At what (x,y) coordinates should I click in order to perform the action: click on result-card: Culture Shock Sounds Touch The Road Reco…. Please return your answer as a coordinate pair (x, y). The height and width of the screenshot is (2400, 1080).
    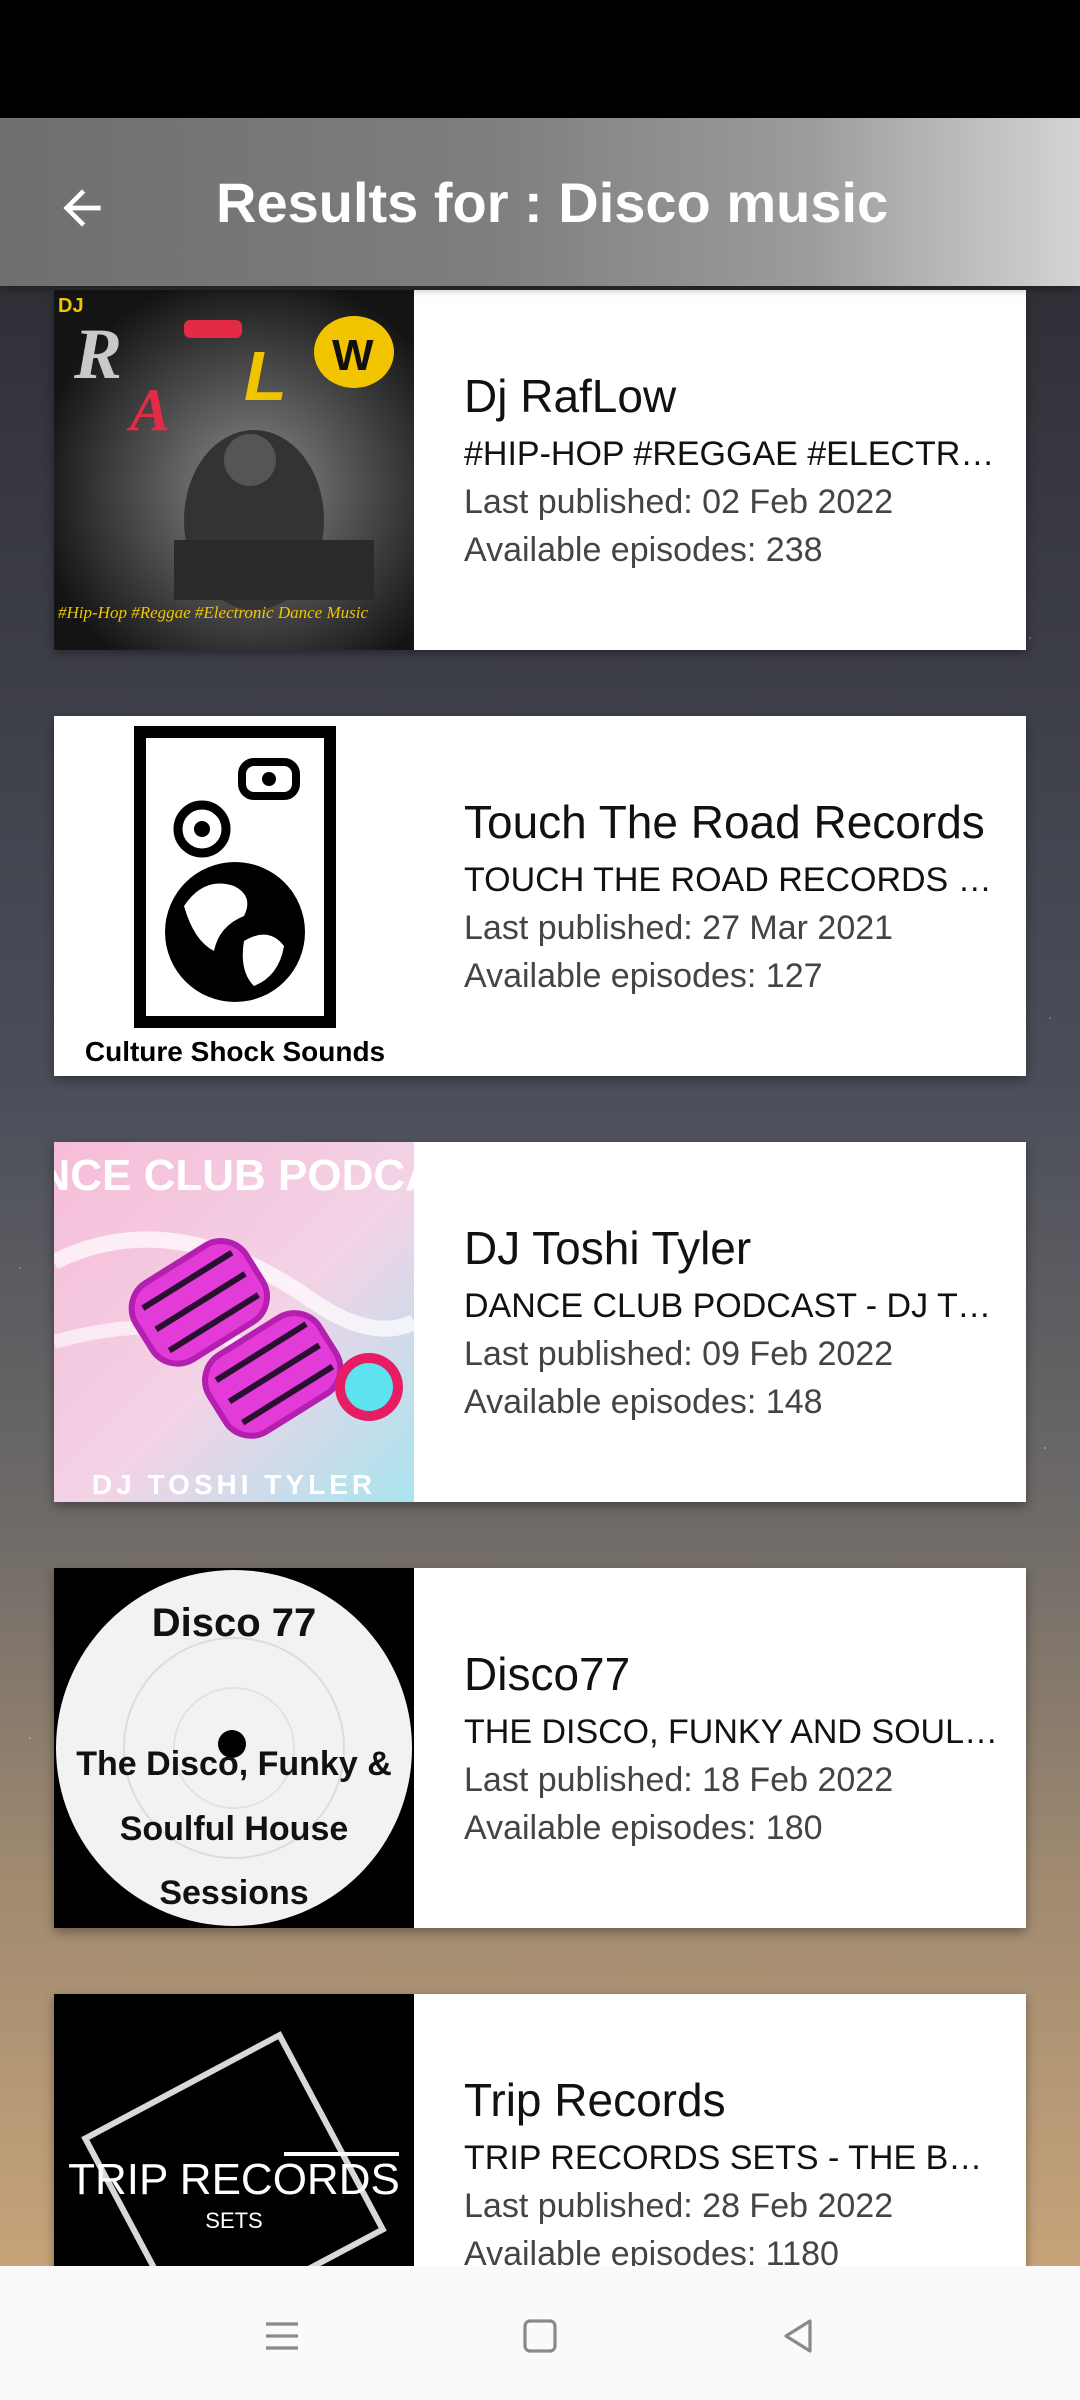
    Looking at the image, I should click on (540, 896).